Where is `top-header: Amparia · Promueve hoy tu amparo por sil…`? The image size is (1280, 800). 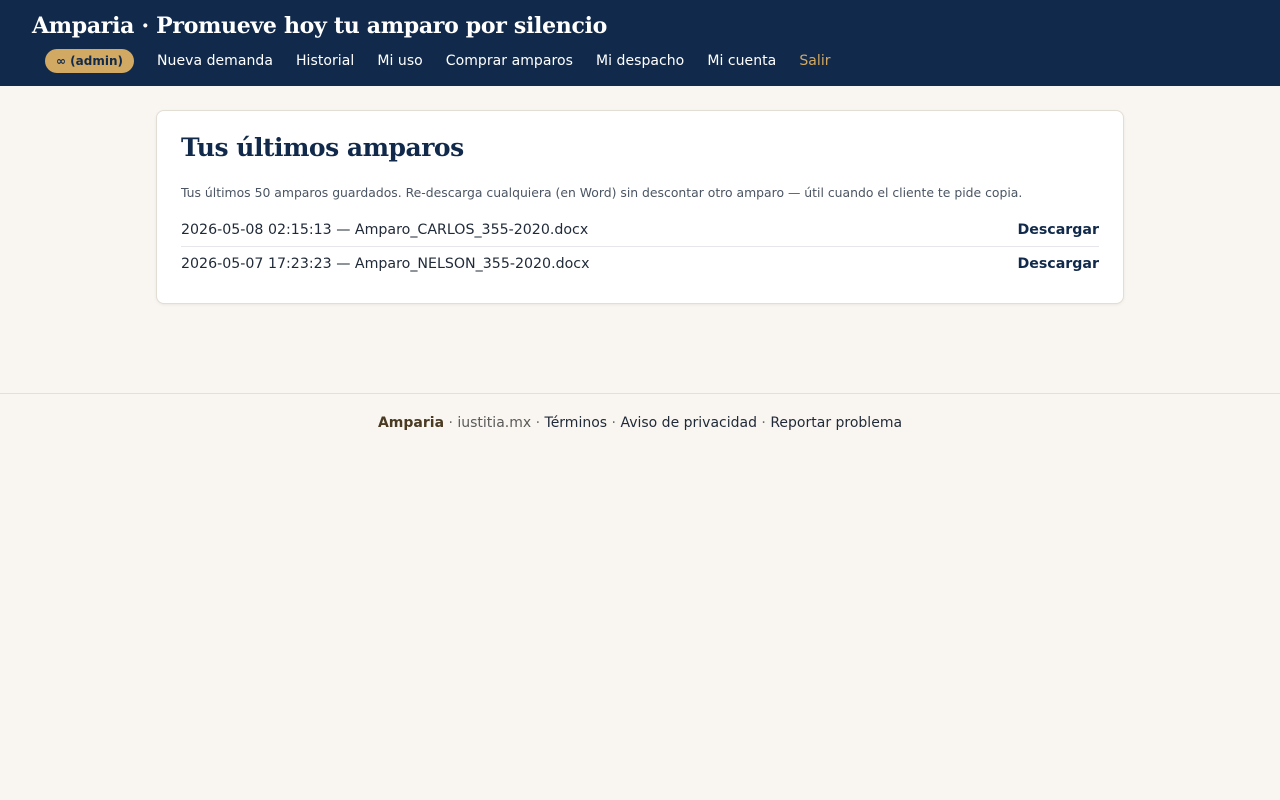 top-header: Amparia · Promueve hoy tu amparo por sil… is located at coordinates (640, 43).